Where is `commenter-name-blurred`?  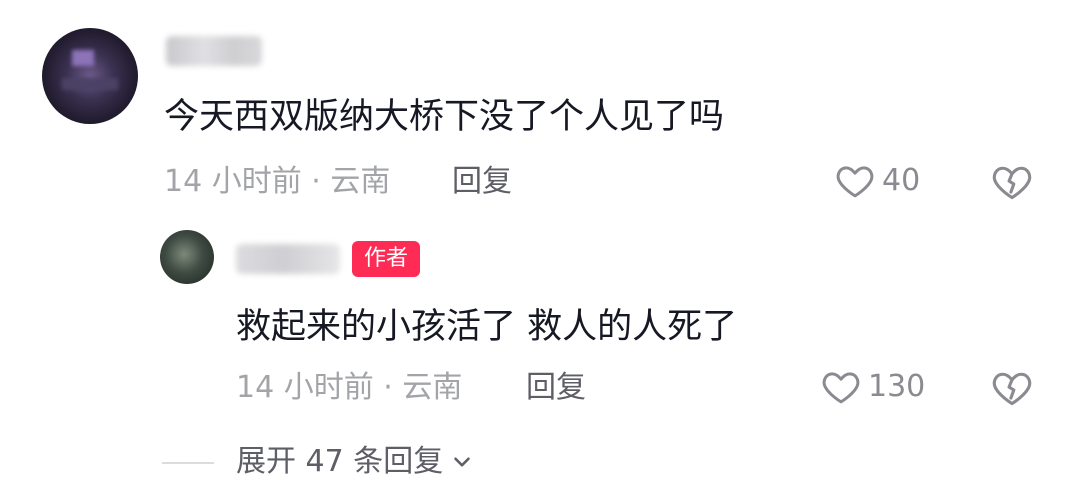
commenter-name-blurred is located at coordinates (214, 51).